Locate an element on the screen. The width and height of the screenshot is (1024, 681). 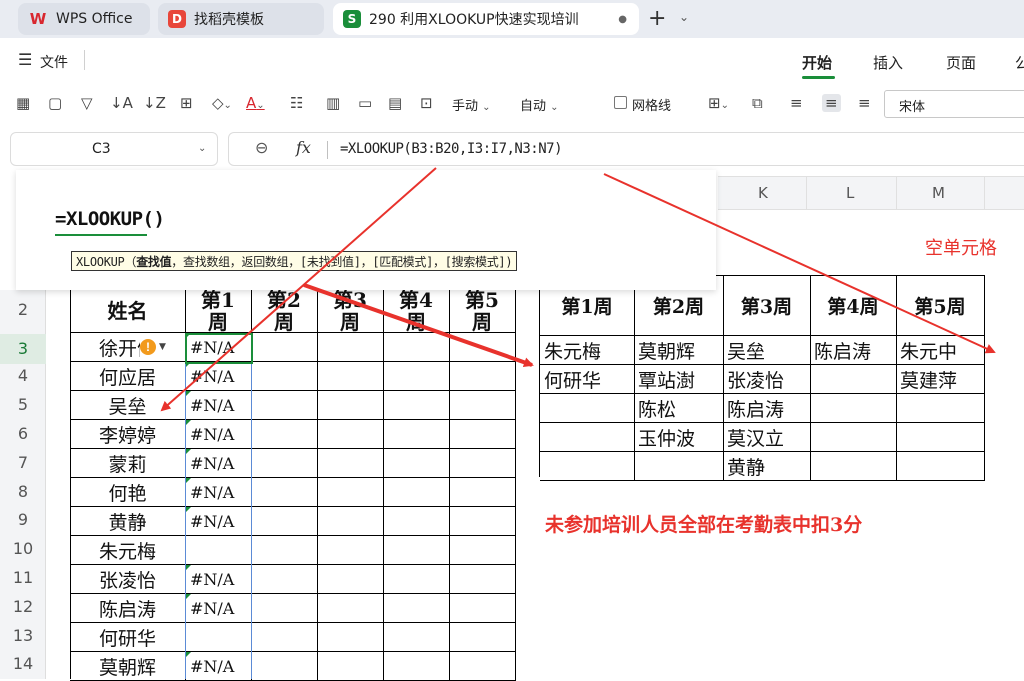
fill-color-icon: ◇⌄ is located at coordinates (222, 104).